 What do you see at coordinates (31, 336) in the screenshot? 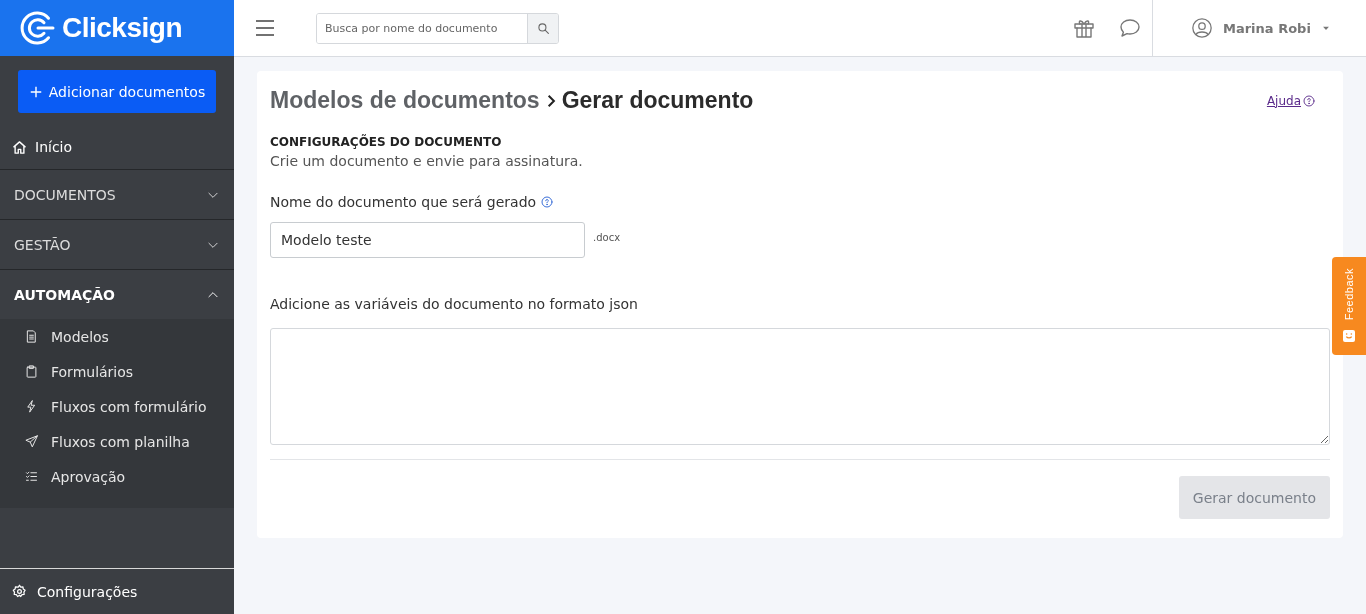
I see `document-icon` at bounding box center [31, 336].